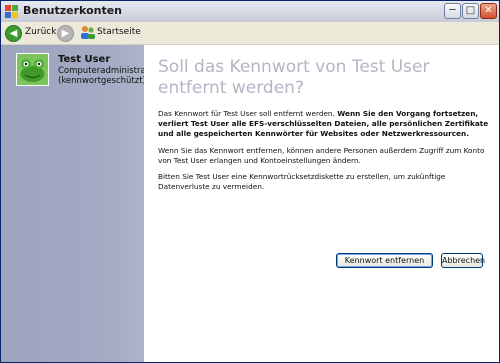 This screenshot has width=500, height=363. What do you see at coordinates (11, 11) in the screenshot?
I see `user-accounts-app-icon` at bounding box center [11, 11].